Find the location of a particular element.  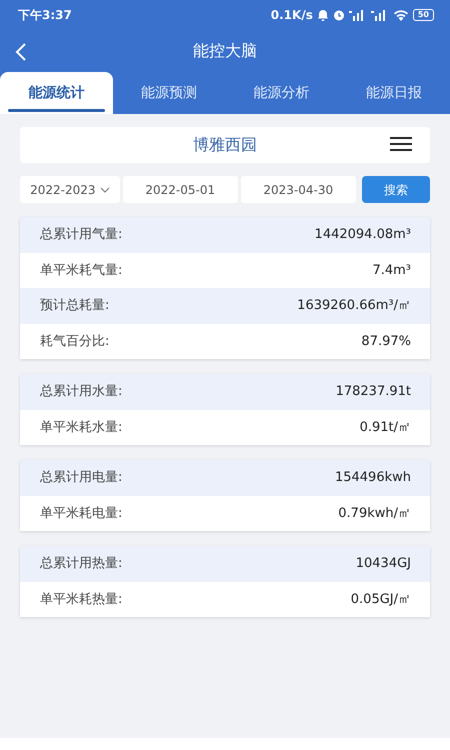

stat-value: 87.97% is located at coordinates (386, 341).